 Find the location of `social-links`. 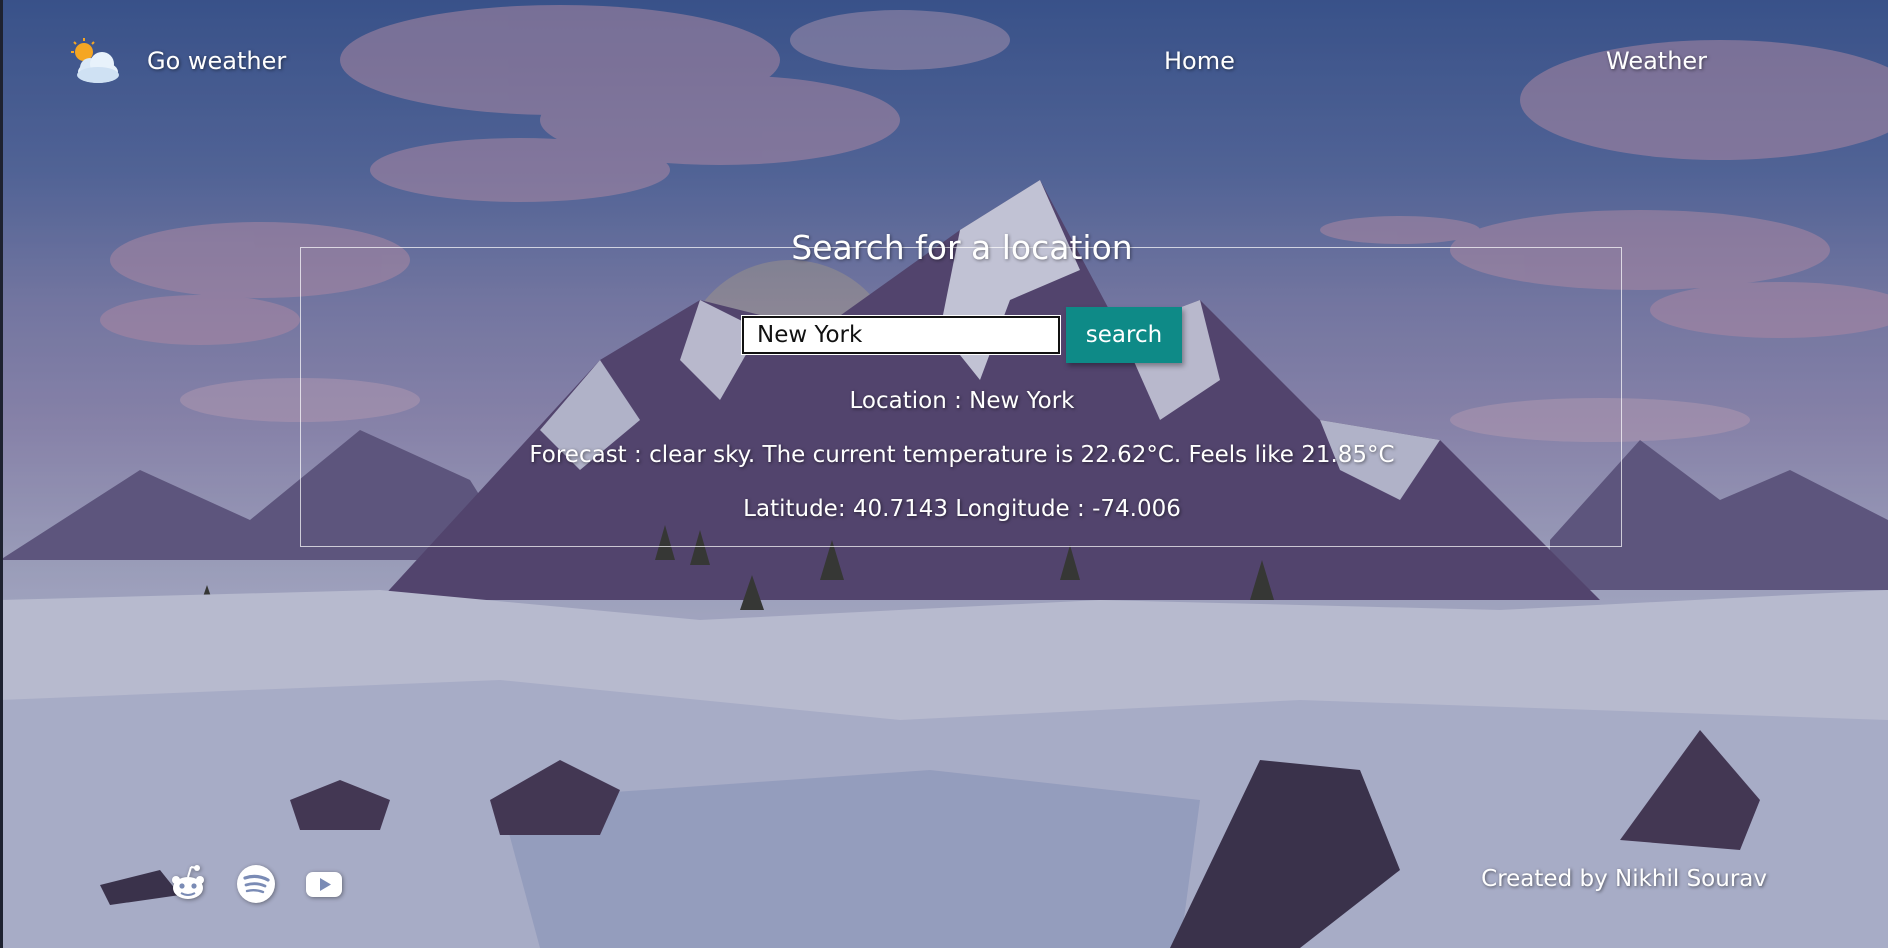

social-links is located at coordinates (270, 884).